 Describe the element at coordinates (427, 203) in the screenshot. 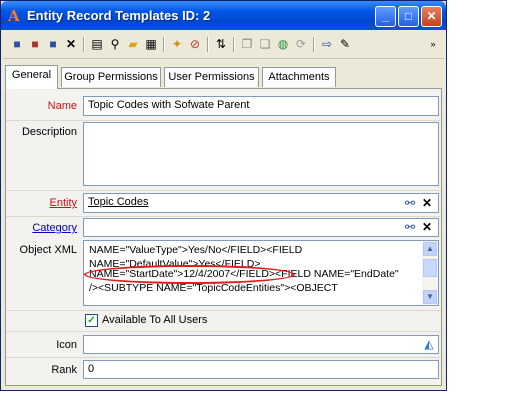

I see `clear-entity-icon: ✕` at that location.